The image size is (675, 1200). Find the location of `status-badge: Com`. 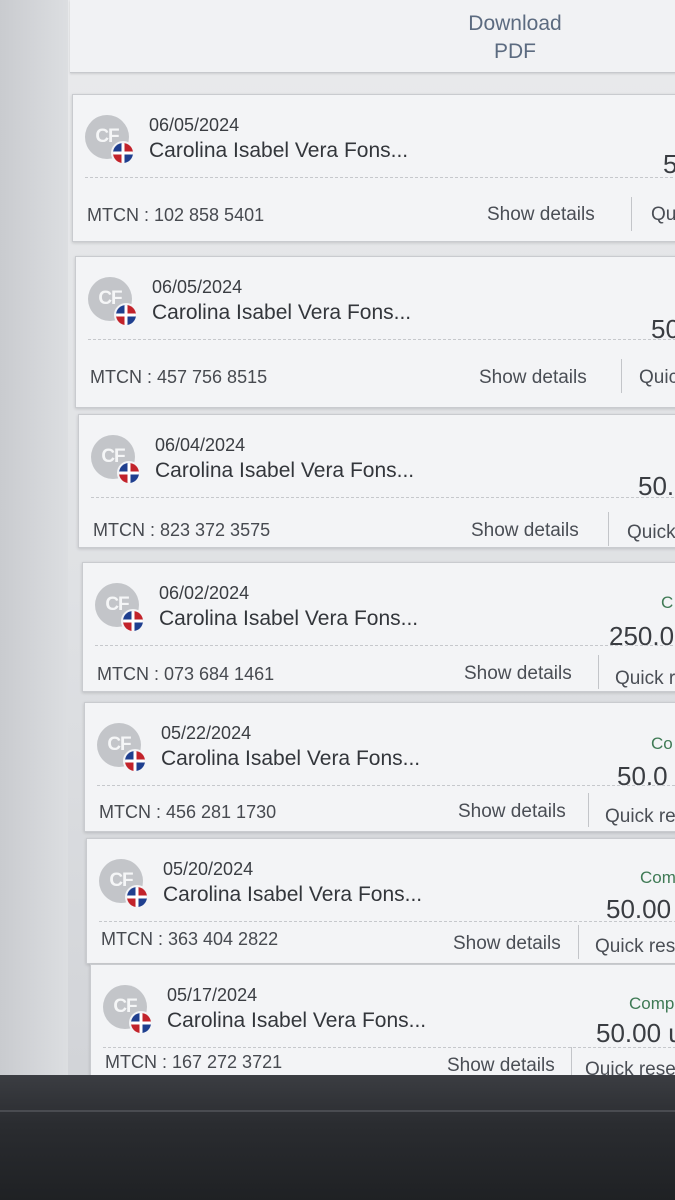

status-badge: Com is located at coordinates (657, 877).